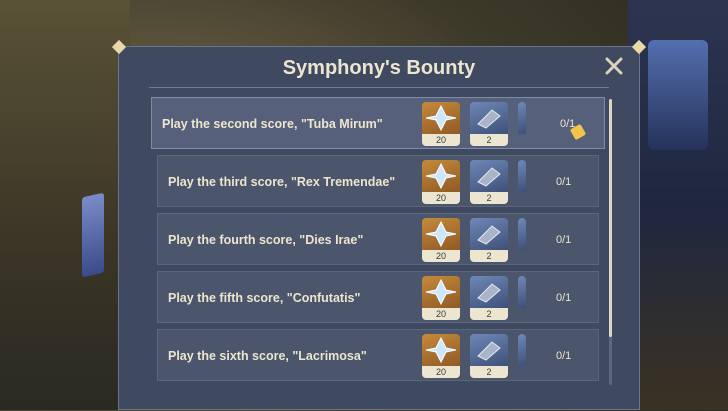  What do you see at coordinates (610, 218) in the screenshot?
I see `scroll-thumb` at bounding box center [610, 218].